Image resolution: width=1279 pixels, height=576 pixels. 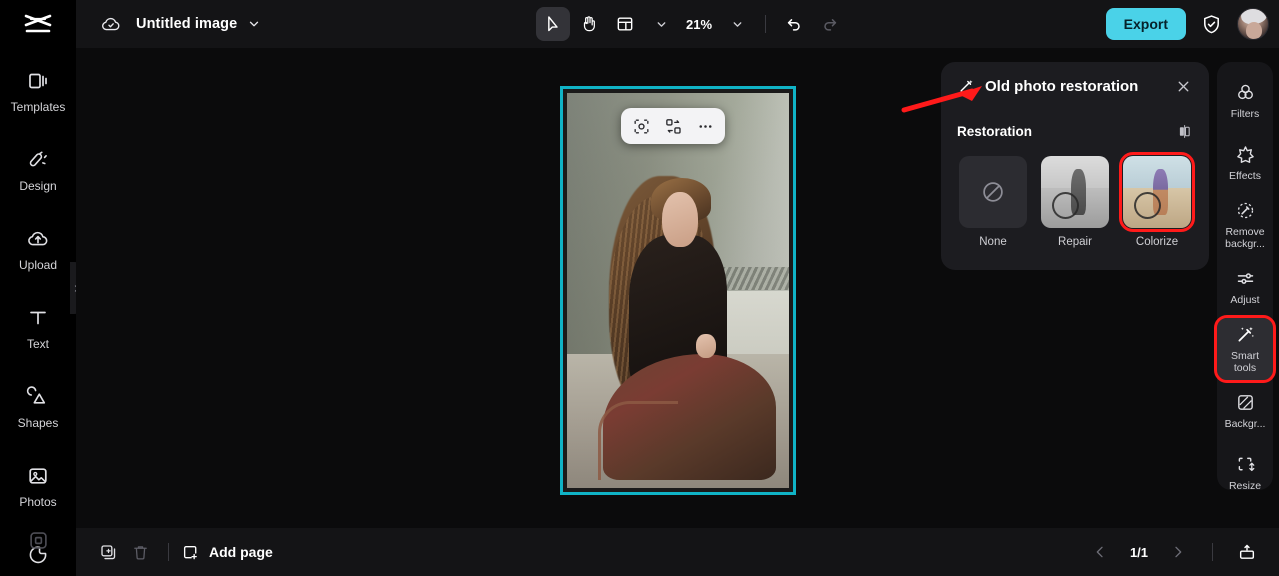 I want to click on replace-image-button, so click(x=673, y=126).